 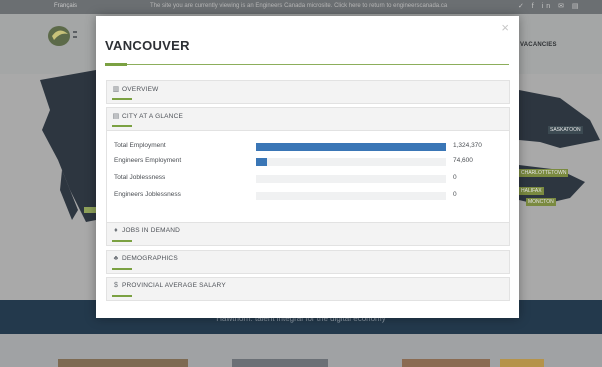 I want to click on document-icon: ▤, so click(x=116, y=116).